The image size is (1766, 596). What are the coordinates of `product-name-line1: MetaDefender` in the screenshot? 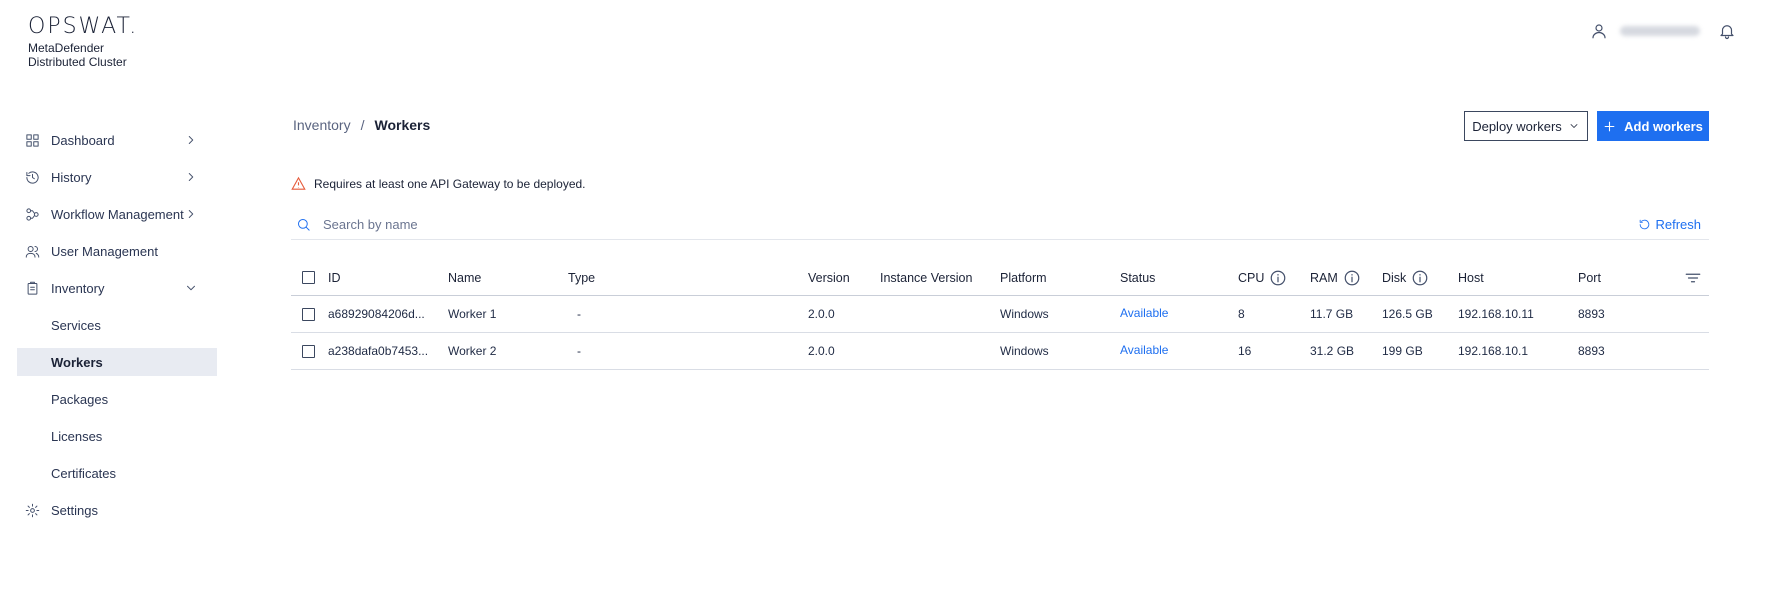 It's located at (66, 48).